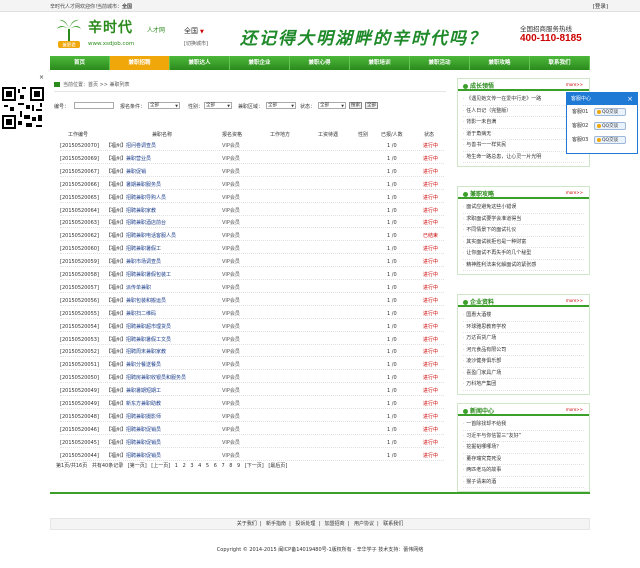 The height and width of the screenshot is (568, 640). What do you see at coordinates (252, 340) in the screenshot?
I see `table-row: [20150520053] 【福州】招聘兼职暑假工文员 VIP会员 1 /0 进行中` at bounding box center [252, 340].